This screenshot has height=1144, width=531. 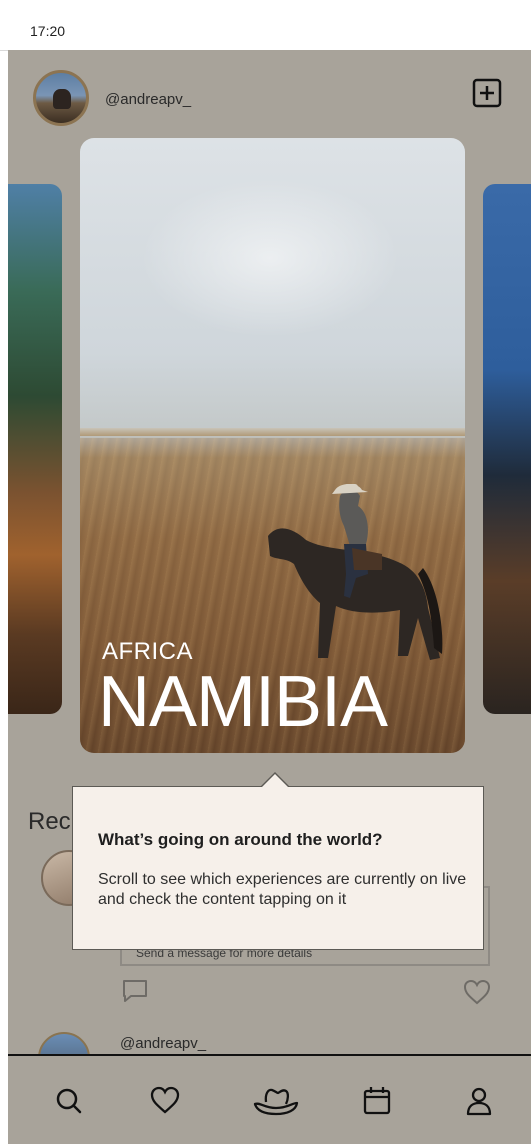 I want to click on profile-icon, so click(x=479, y=1101).